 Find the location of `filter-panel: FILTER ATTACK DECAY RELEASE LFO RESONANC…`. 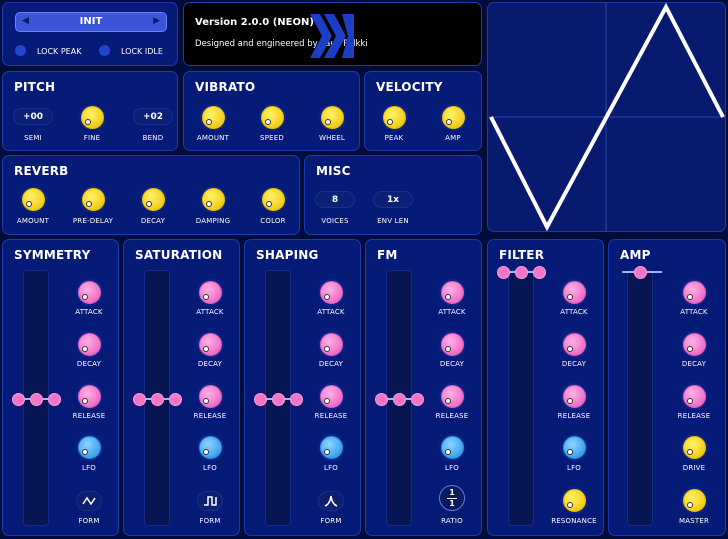

filter-panel: FILTER ATTACK DECAY RELEASE LFO RESONANC… is located at coordinates (545, 387).